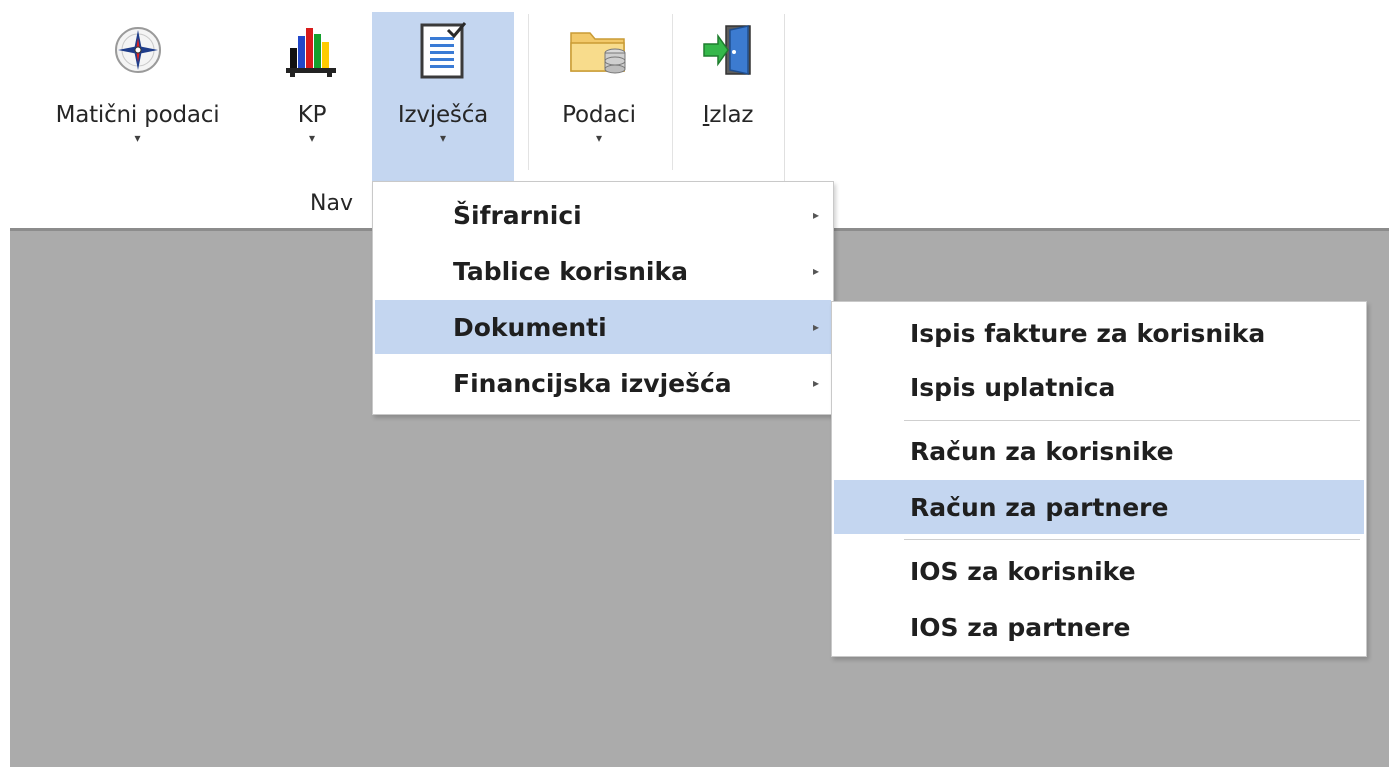 This screenshot has height=767, width=1389. What do you see at coordinates (592, 383) in the screenshot?
I see `menu-item-label: Financijska izvješća` at bounding box center [592, 383].